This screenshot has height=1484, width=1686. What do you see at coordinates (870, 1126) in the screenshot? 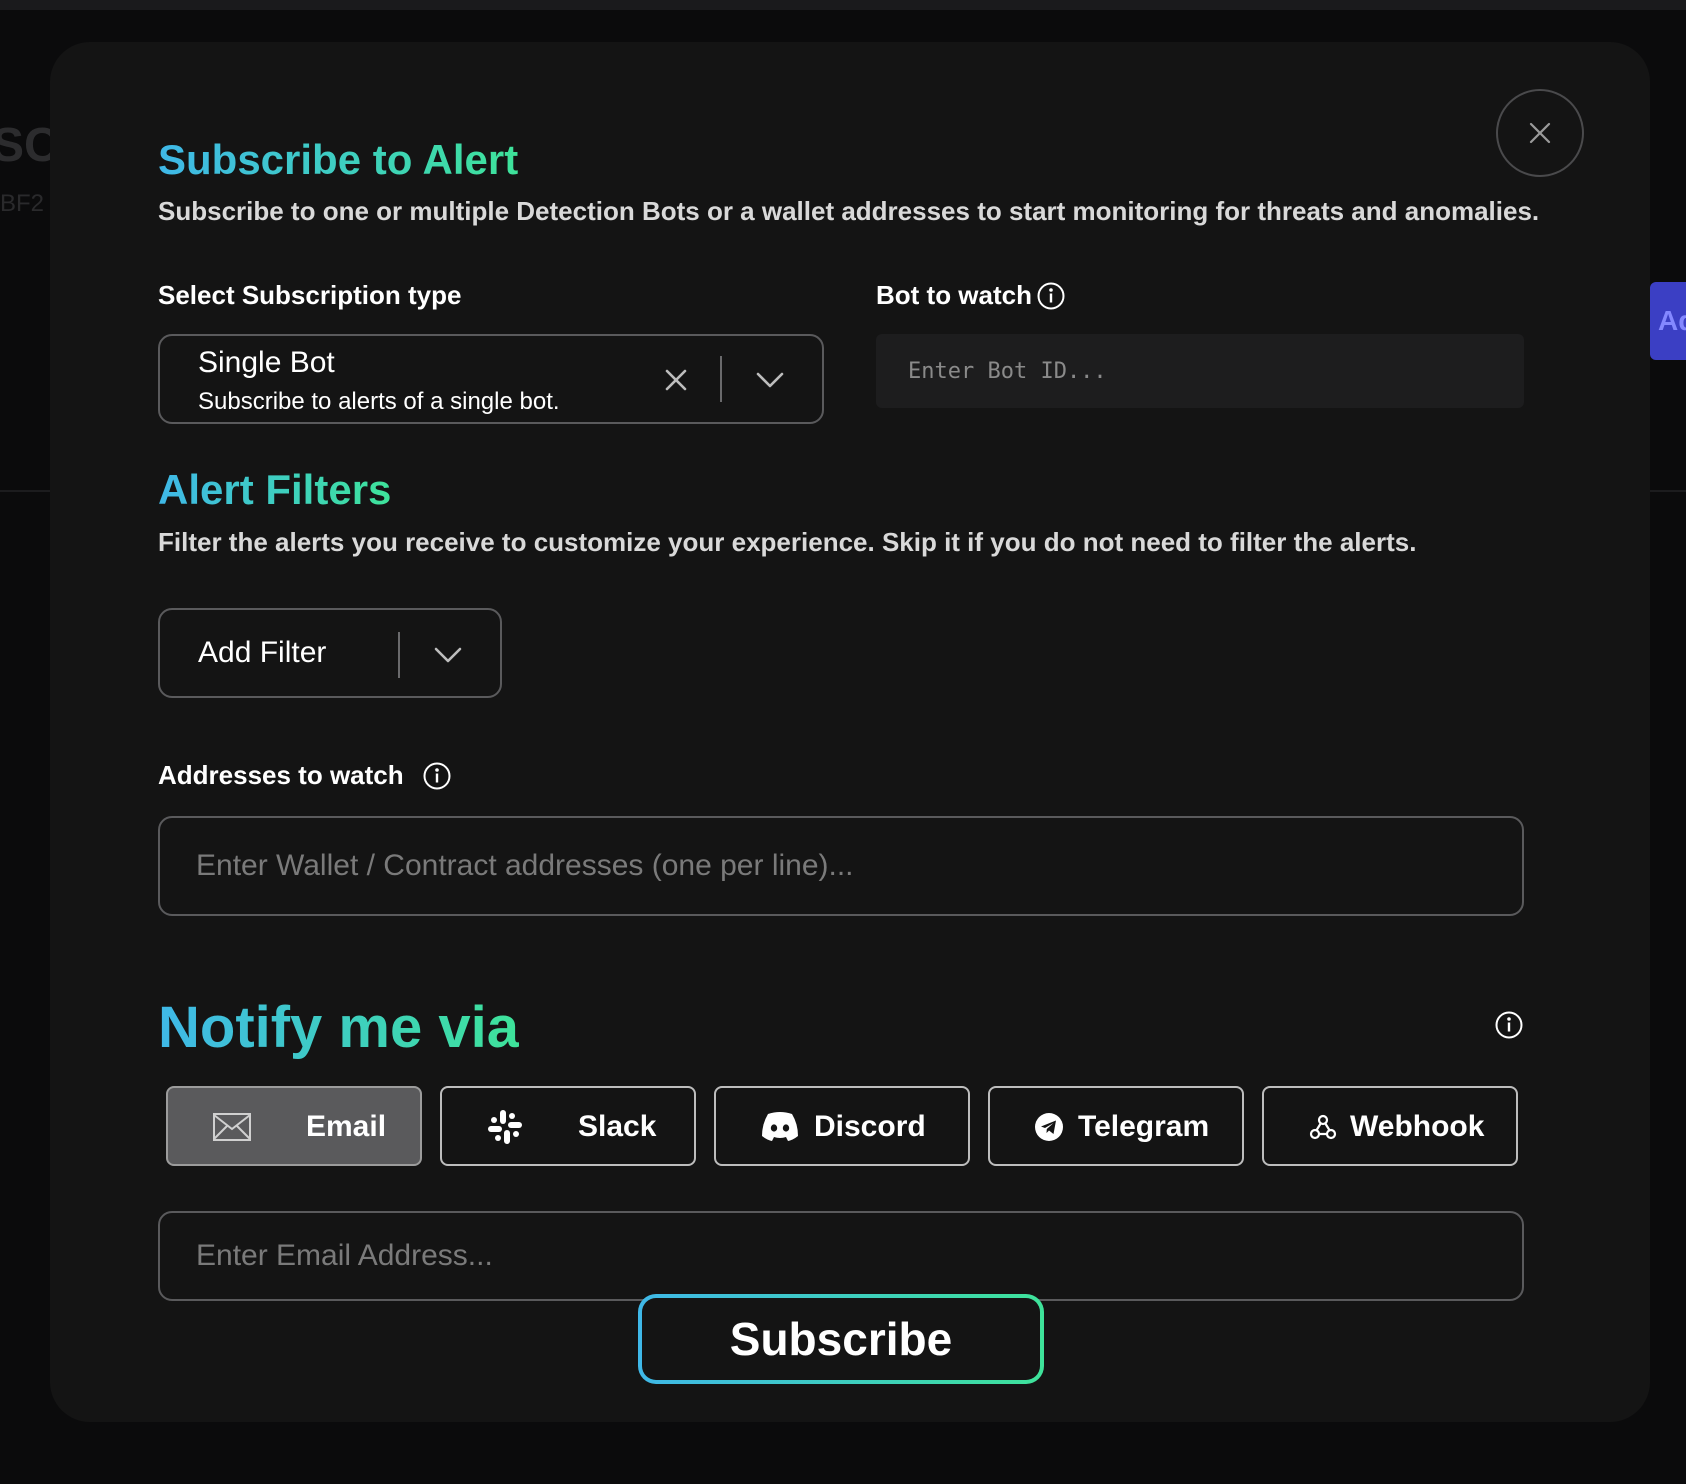
I see `channel-label: Discord` at bounding box center [870, 1126].